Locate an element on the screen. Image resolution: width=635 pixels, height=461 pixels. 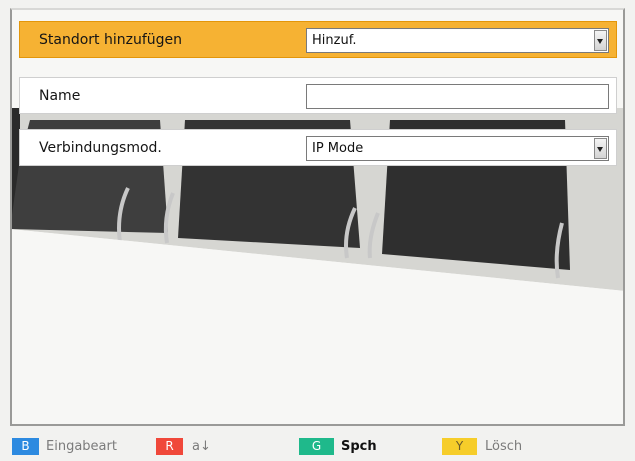
add-location-dropdown: Hinzuf. is located at coordinates (457, 40).